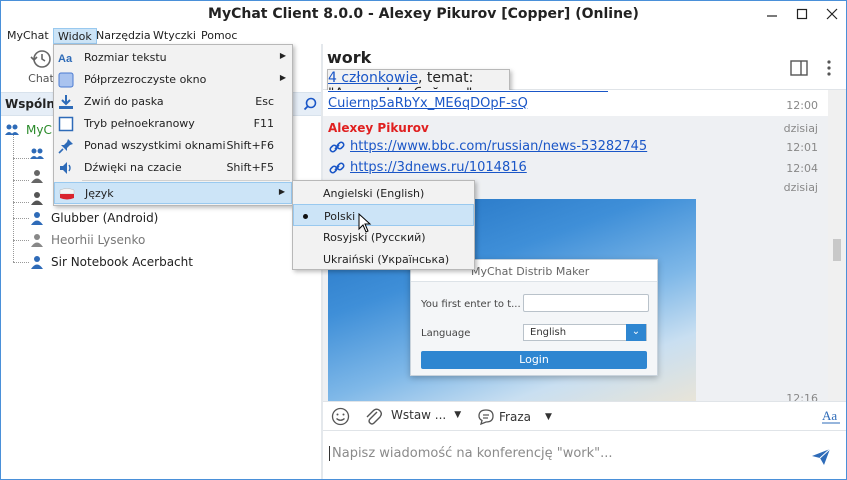  Describe the element at coordinates (173, 146) in the screenshot. I see `menu-item-always-on-top: Ponad wszystkimi oknami Shift+F6` at that location.